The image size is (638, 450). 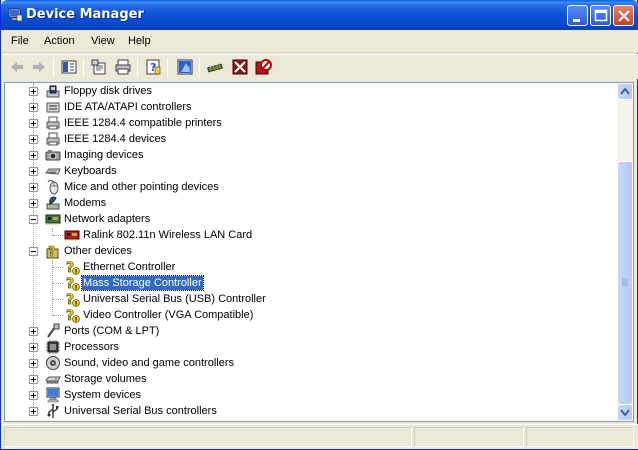 I want to click on tree-item-label-selected: Mass Storage Controller, so click(x=142, y=283).